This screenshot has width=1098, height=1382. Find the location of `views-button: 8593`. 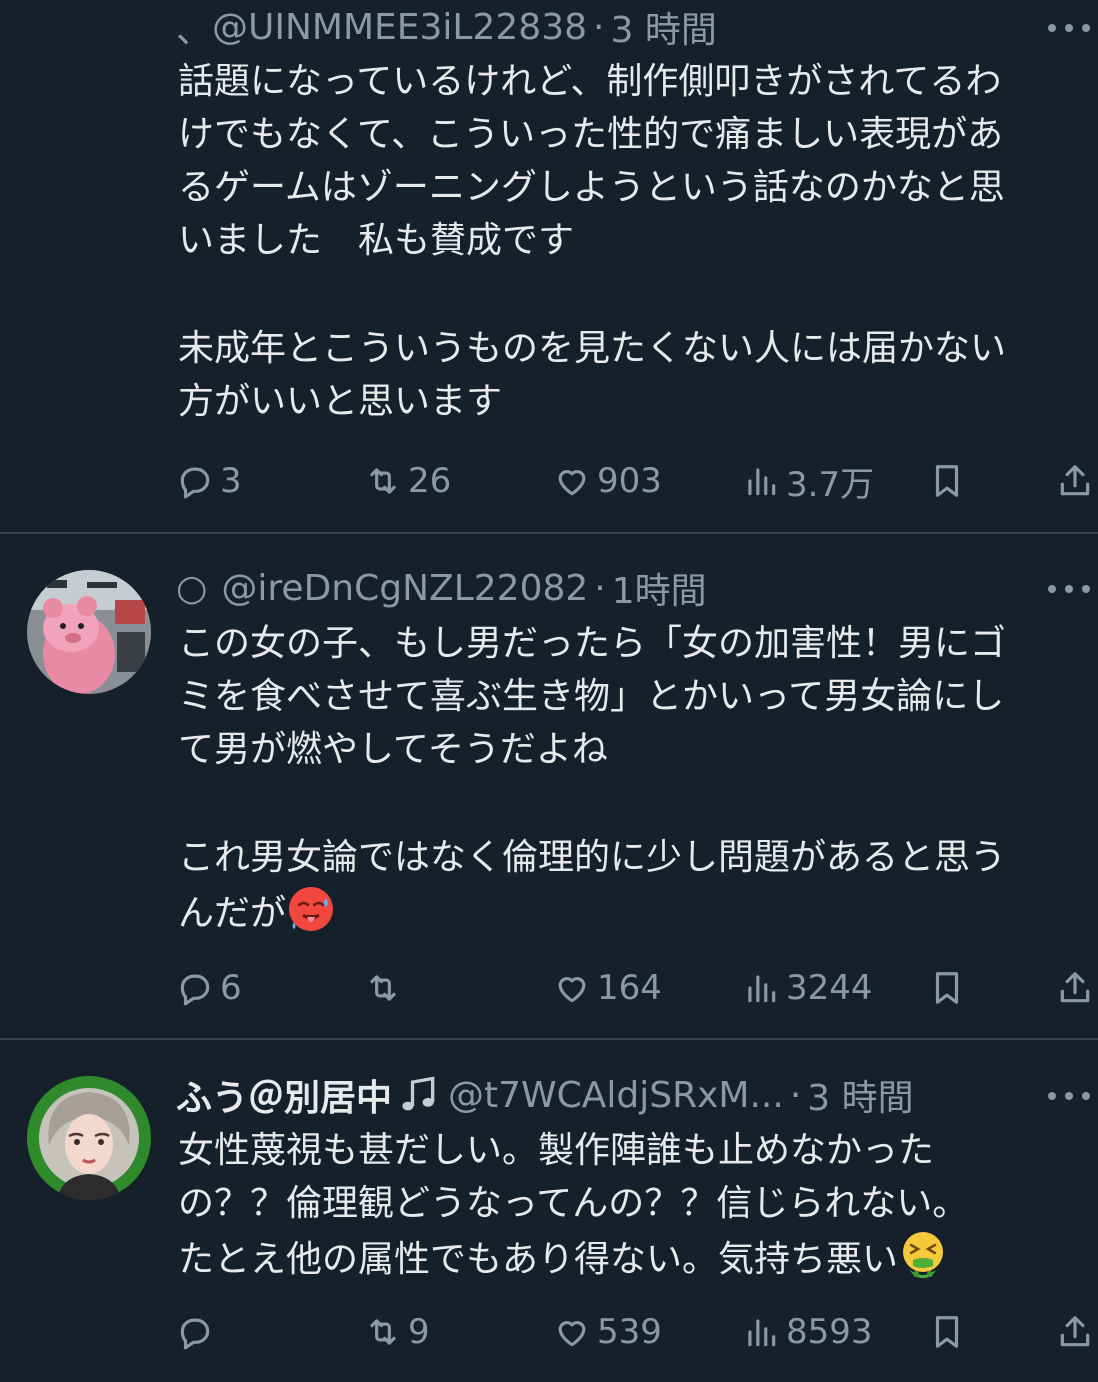

views-button: 8593 is located at coordinates (807, 1332).